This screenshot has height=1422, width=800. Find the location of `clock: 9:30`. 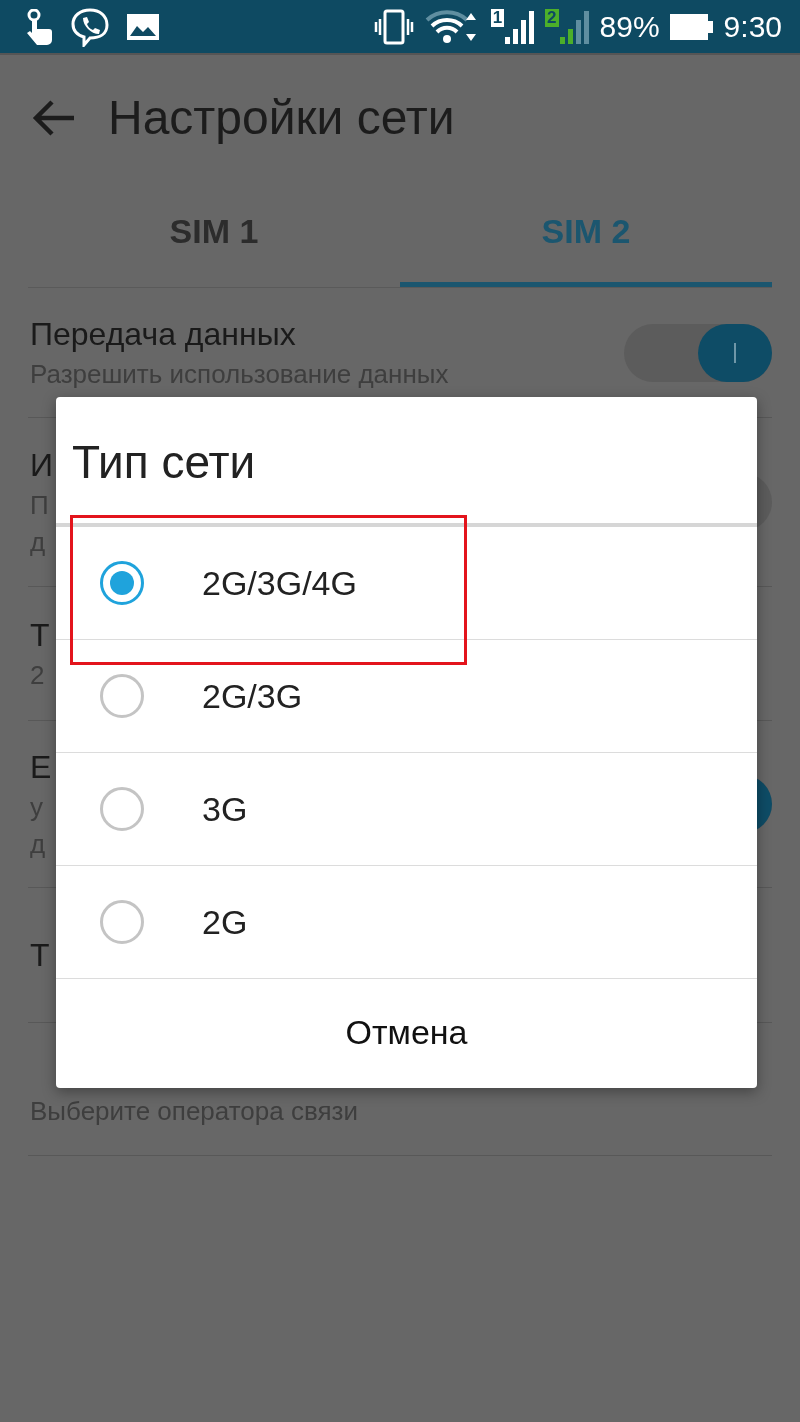

clock: 9:30 is located at coordinates (752, 26).